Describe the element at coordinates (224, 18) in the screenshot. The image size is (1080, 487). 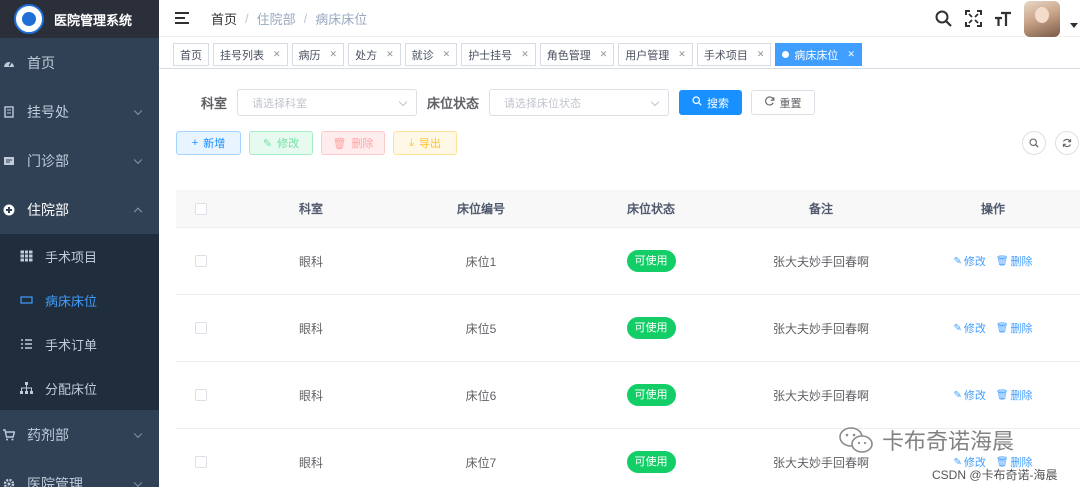
I see `breadcrumb-item: 首页` at that location.